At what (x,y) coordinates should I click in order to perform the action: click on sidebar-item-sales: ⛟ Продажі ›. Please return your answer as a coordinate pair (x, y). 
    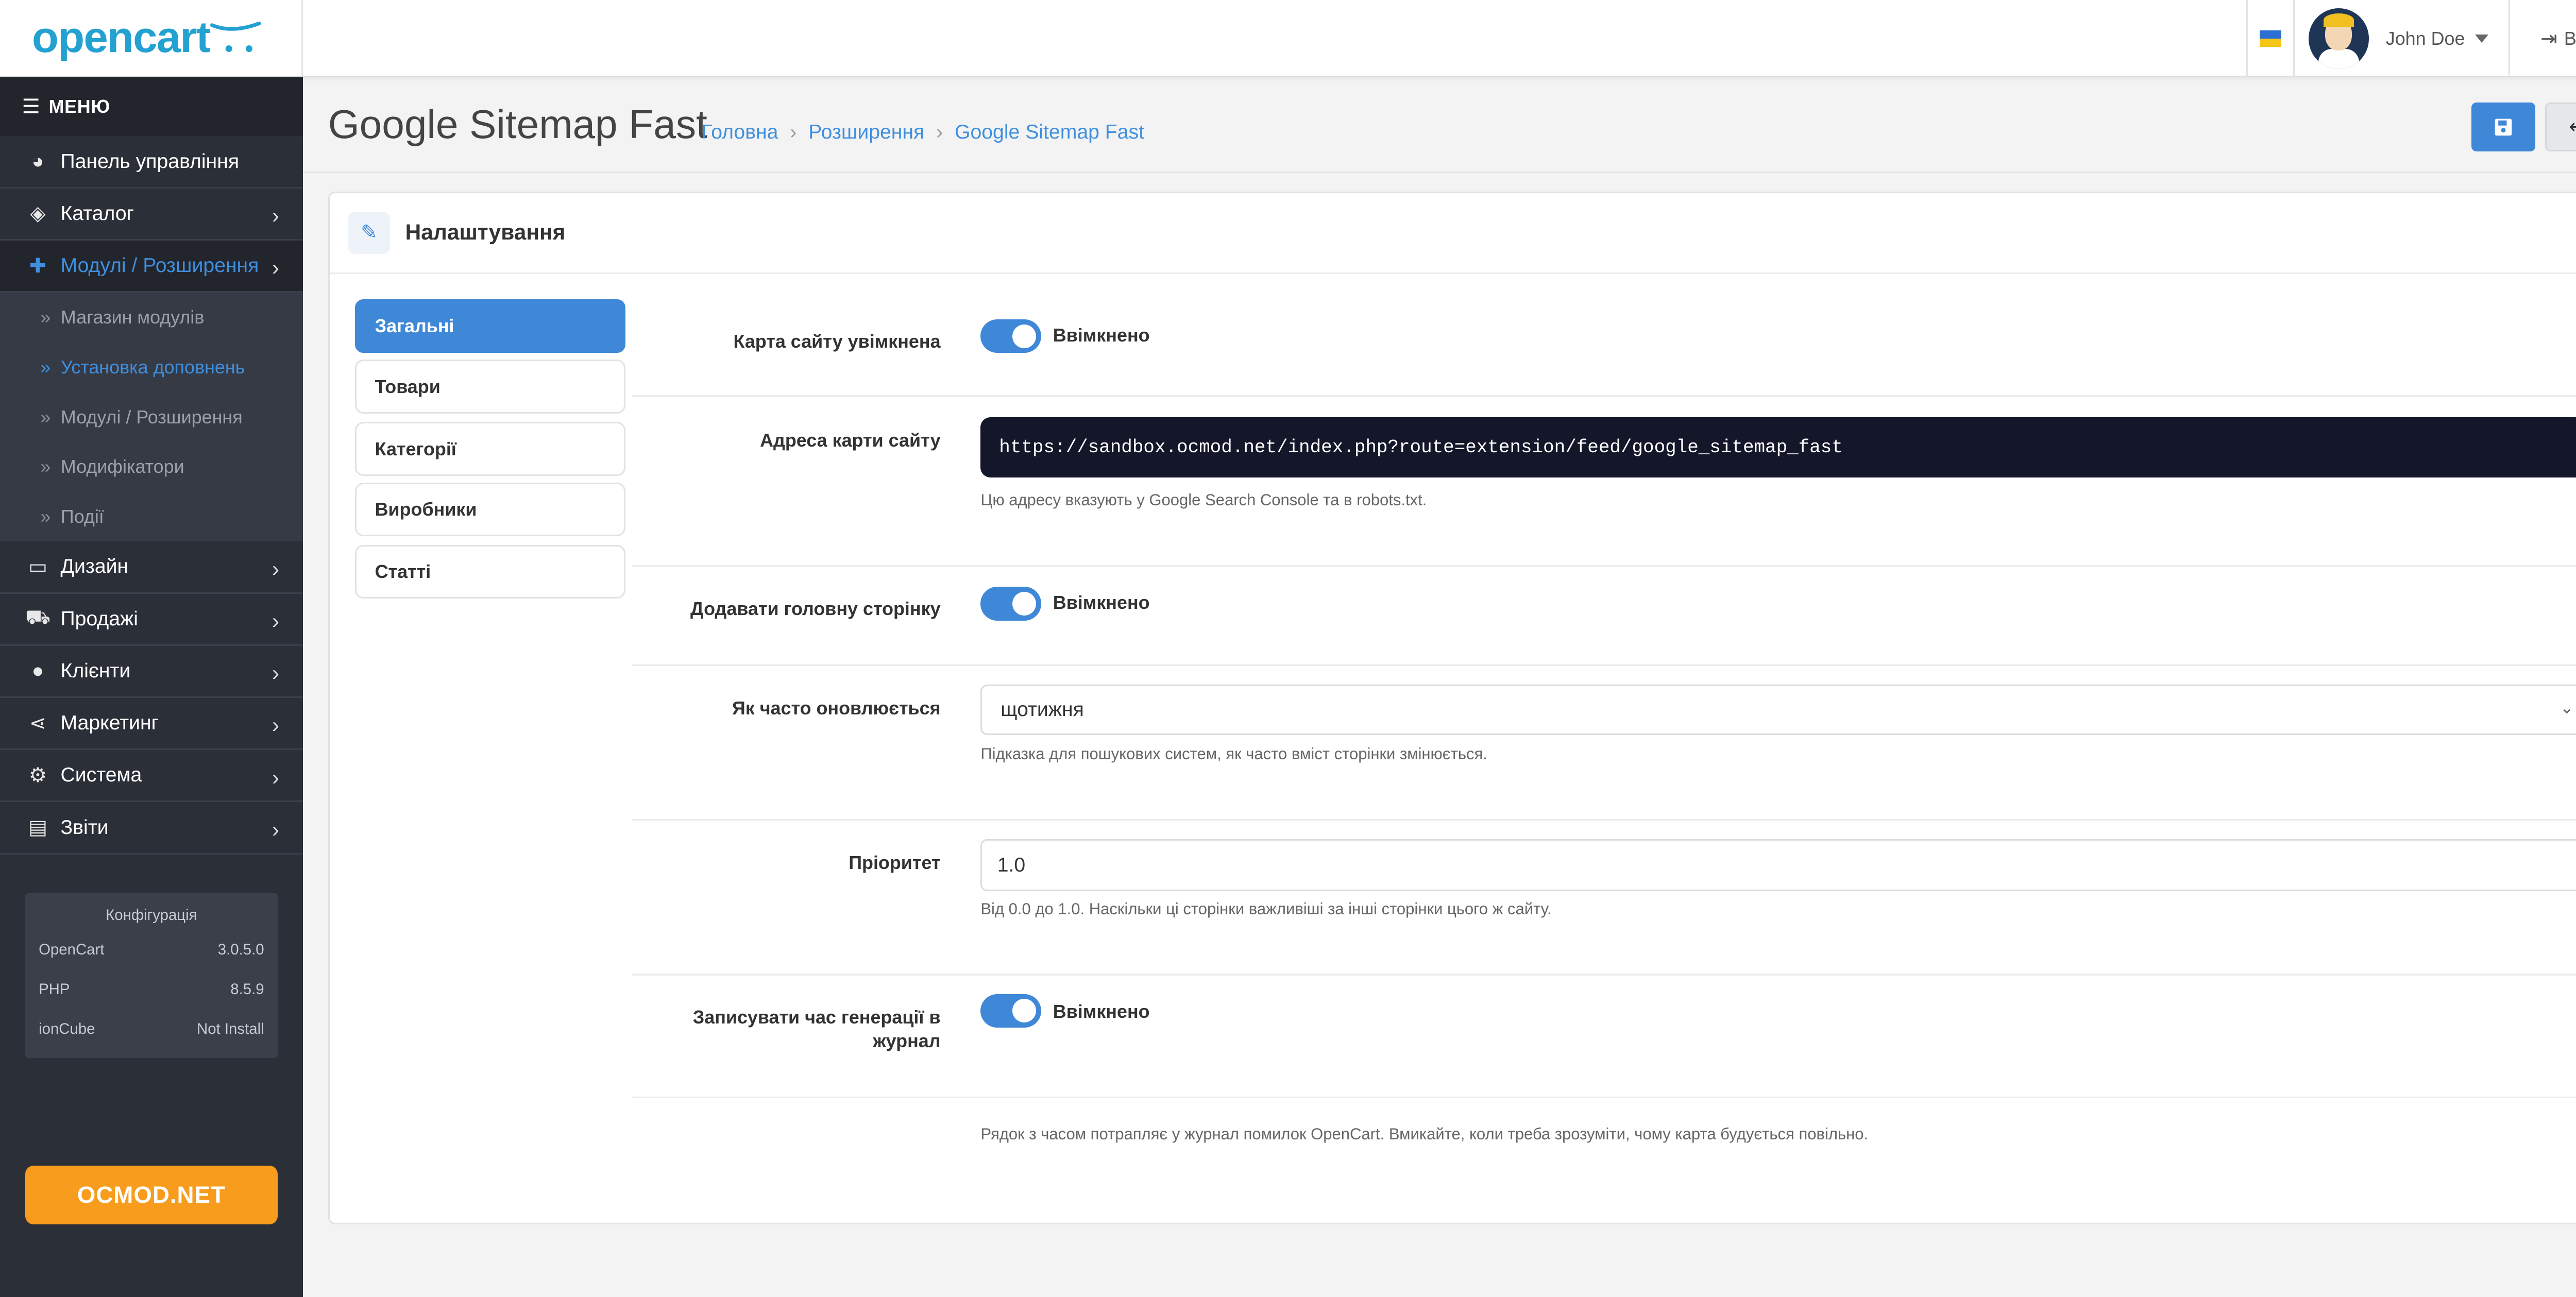
    Looking at the image, I should click on (151, 620).